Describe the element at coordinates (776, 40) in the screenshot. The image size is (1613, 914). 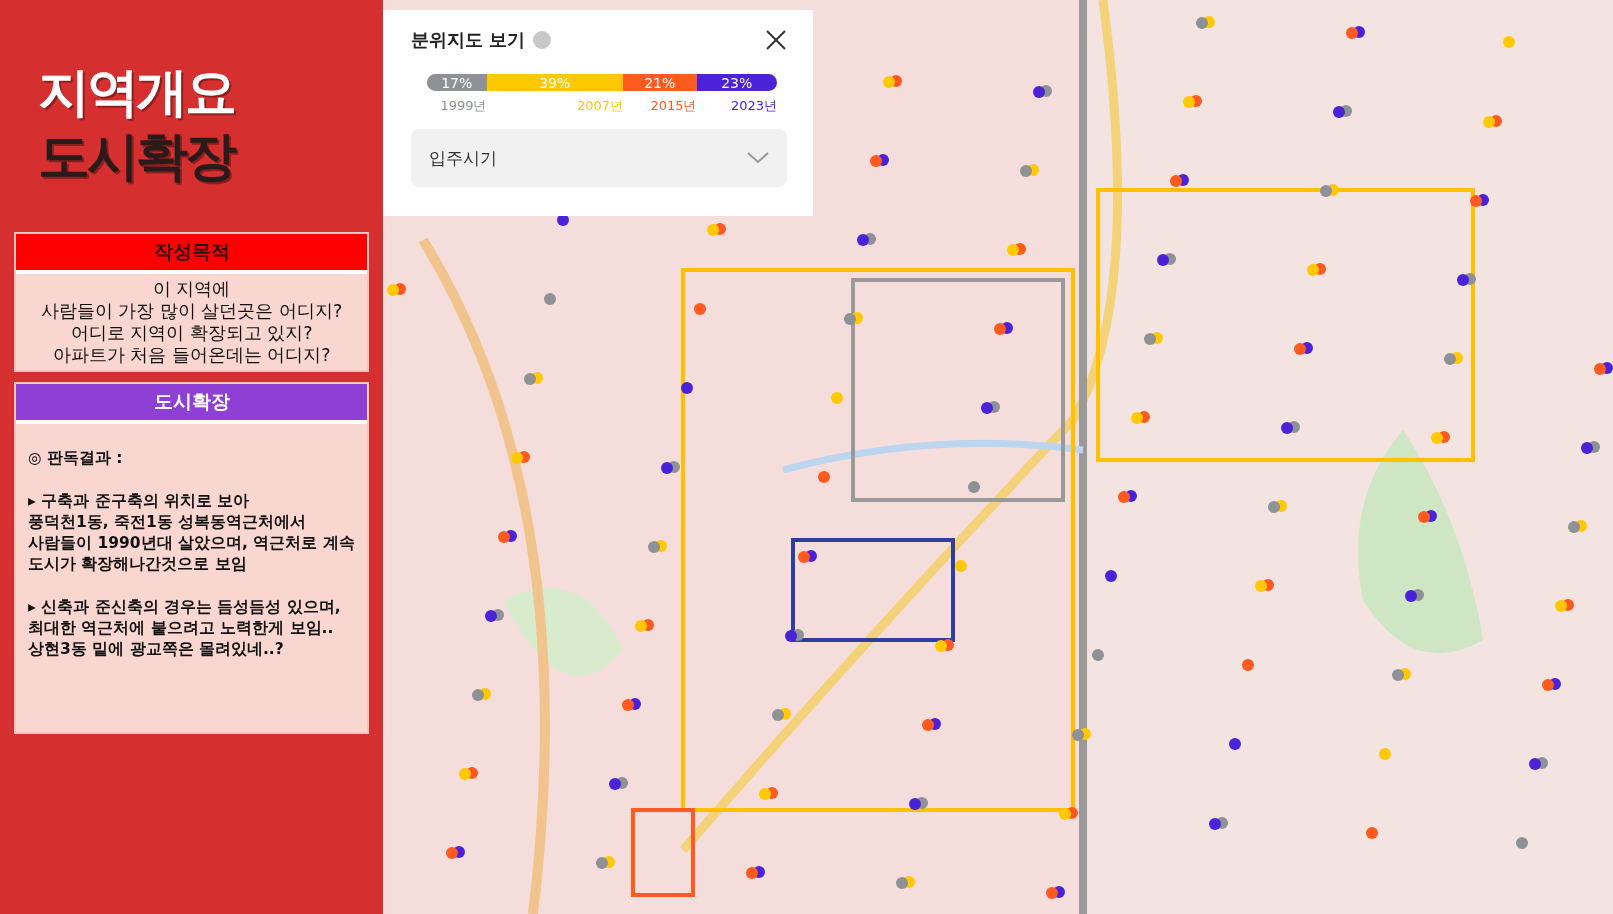
I see `close-button` at that location.